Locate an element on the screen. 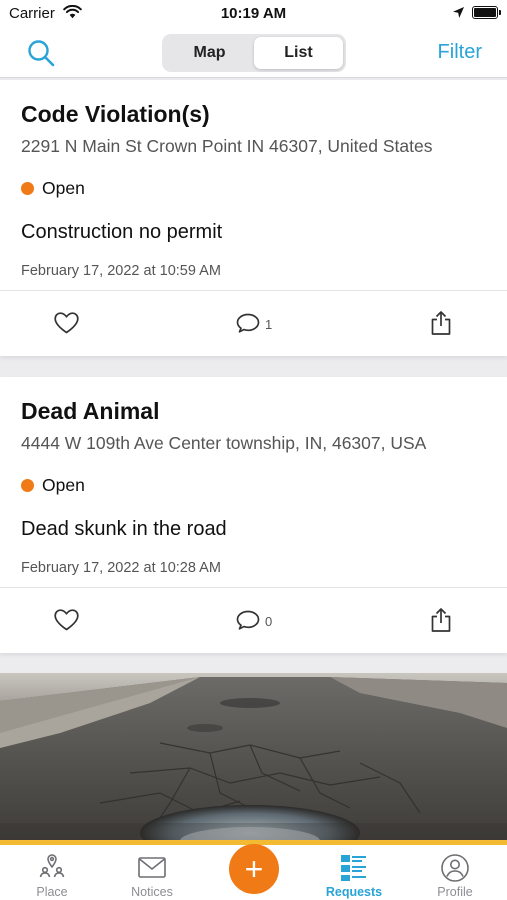 Image resolution: width=507 pixels, height=900 pixels. request-description: Construction no permit is located at coordinates (122, 232).